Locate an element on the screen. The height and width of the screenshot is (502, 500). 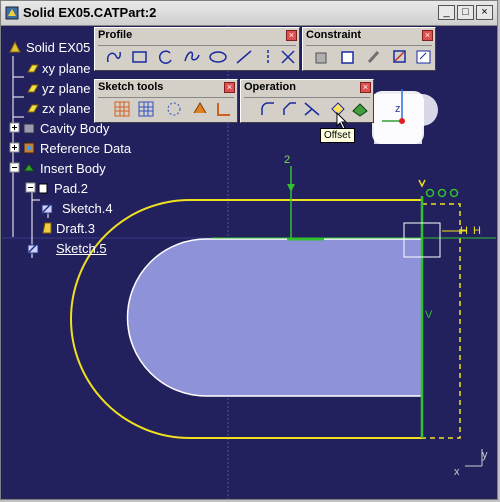
toolbar-title: Constraint is located at coordinates (369, 35).